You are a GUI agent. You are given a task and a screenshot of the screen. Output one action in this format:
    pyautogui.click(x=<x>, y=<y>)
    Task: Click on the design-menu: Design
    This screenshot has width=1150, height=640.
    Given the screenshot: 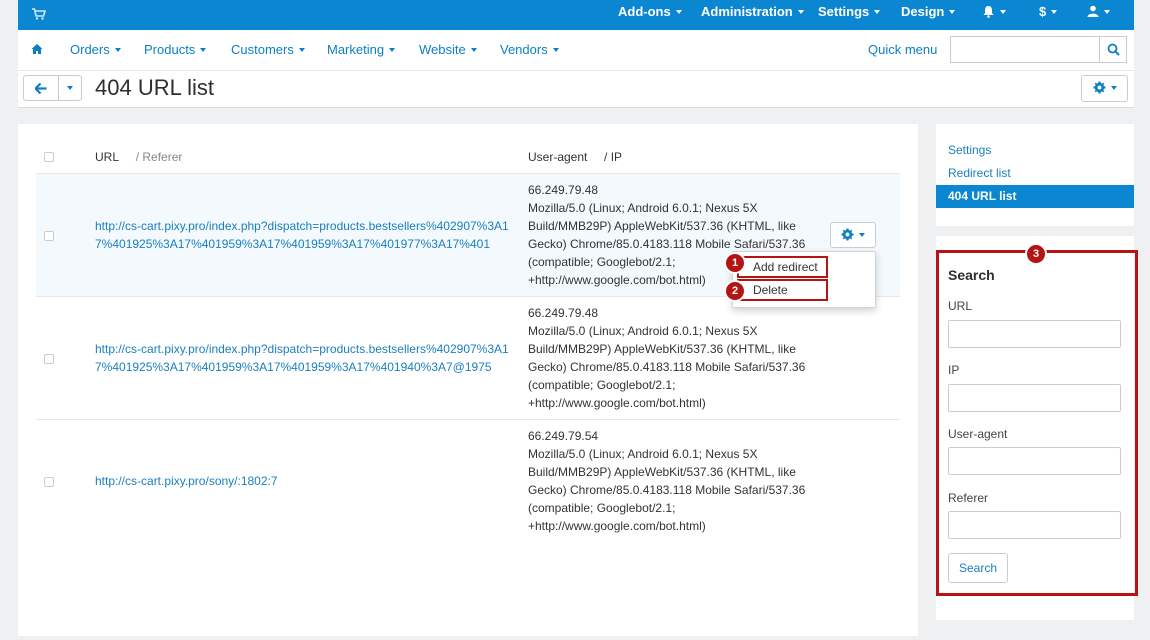 What is the action you would take?
    pyautogui.click(x=928, y=15)
    